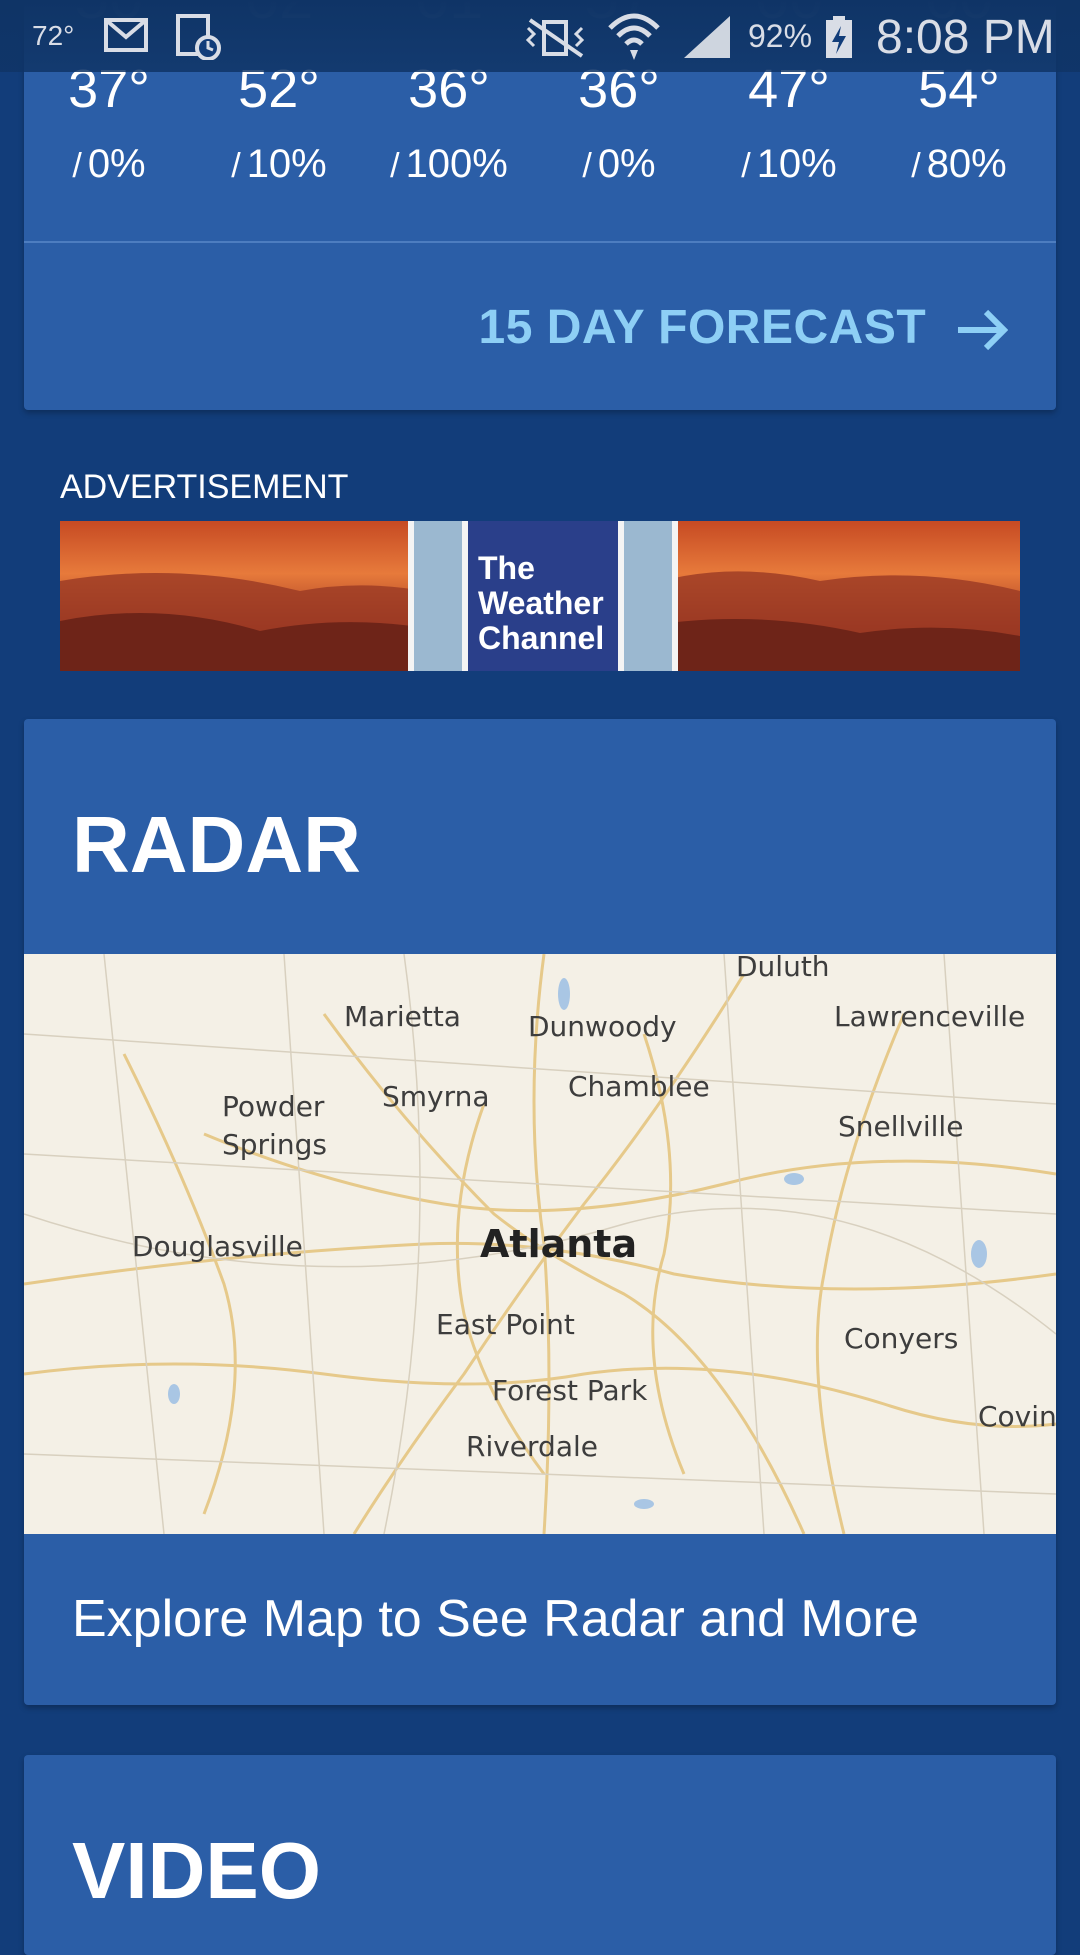  Describe the element at coordinates (930, 1016) in the screenshot. I see `map-label-lawrenceville: Lawrenceville` at that location.